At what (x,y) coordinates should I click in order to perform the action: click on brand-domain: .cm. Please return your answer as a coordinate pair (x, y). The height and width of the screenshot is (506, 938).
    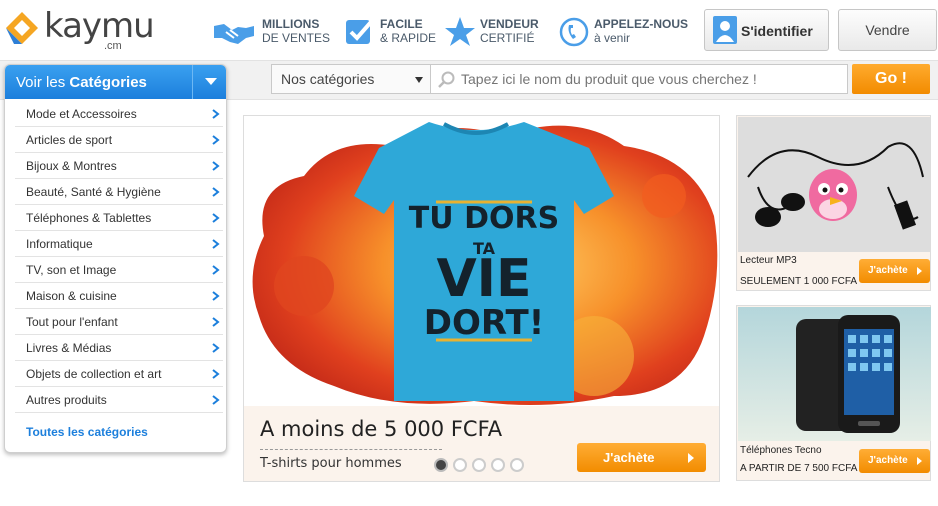
    Looking at the image, I should click on (113, 46).